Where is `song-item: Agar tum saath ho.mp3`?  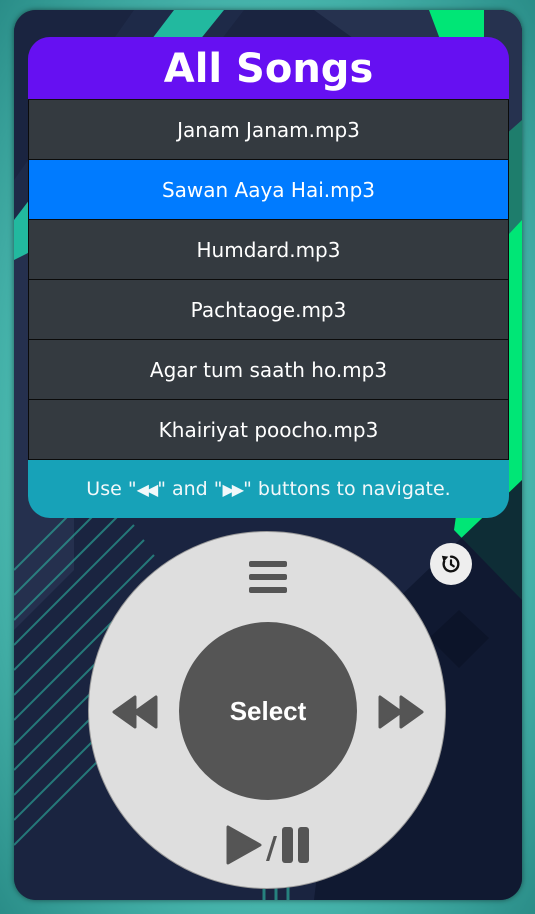 song-item: Agar tum saath ho.mp3 is located at coordinates (268, 370).